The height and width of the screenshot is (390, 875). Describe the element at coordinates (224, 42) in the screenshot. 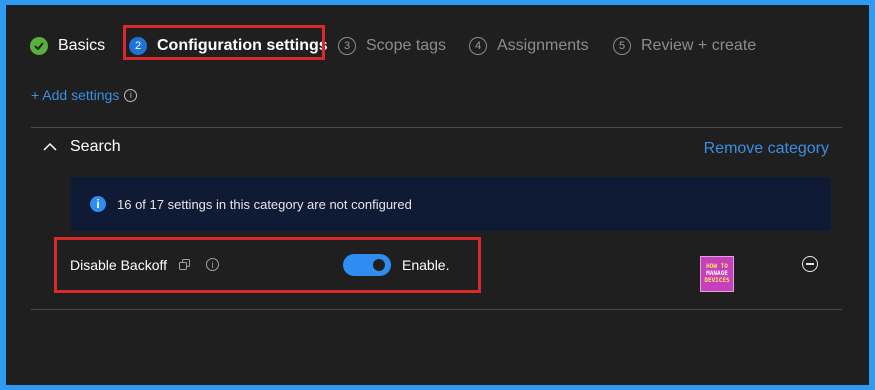

I see `highlight-config-step` at that location.